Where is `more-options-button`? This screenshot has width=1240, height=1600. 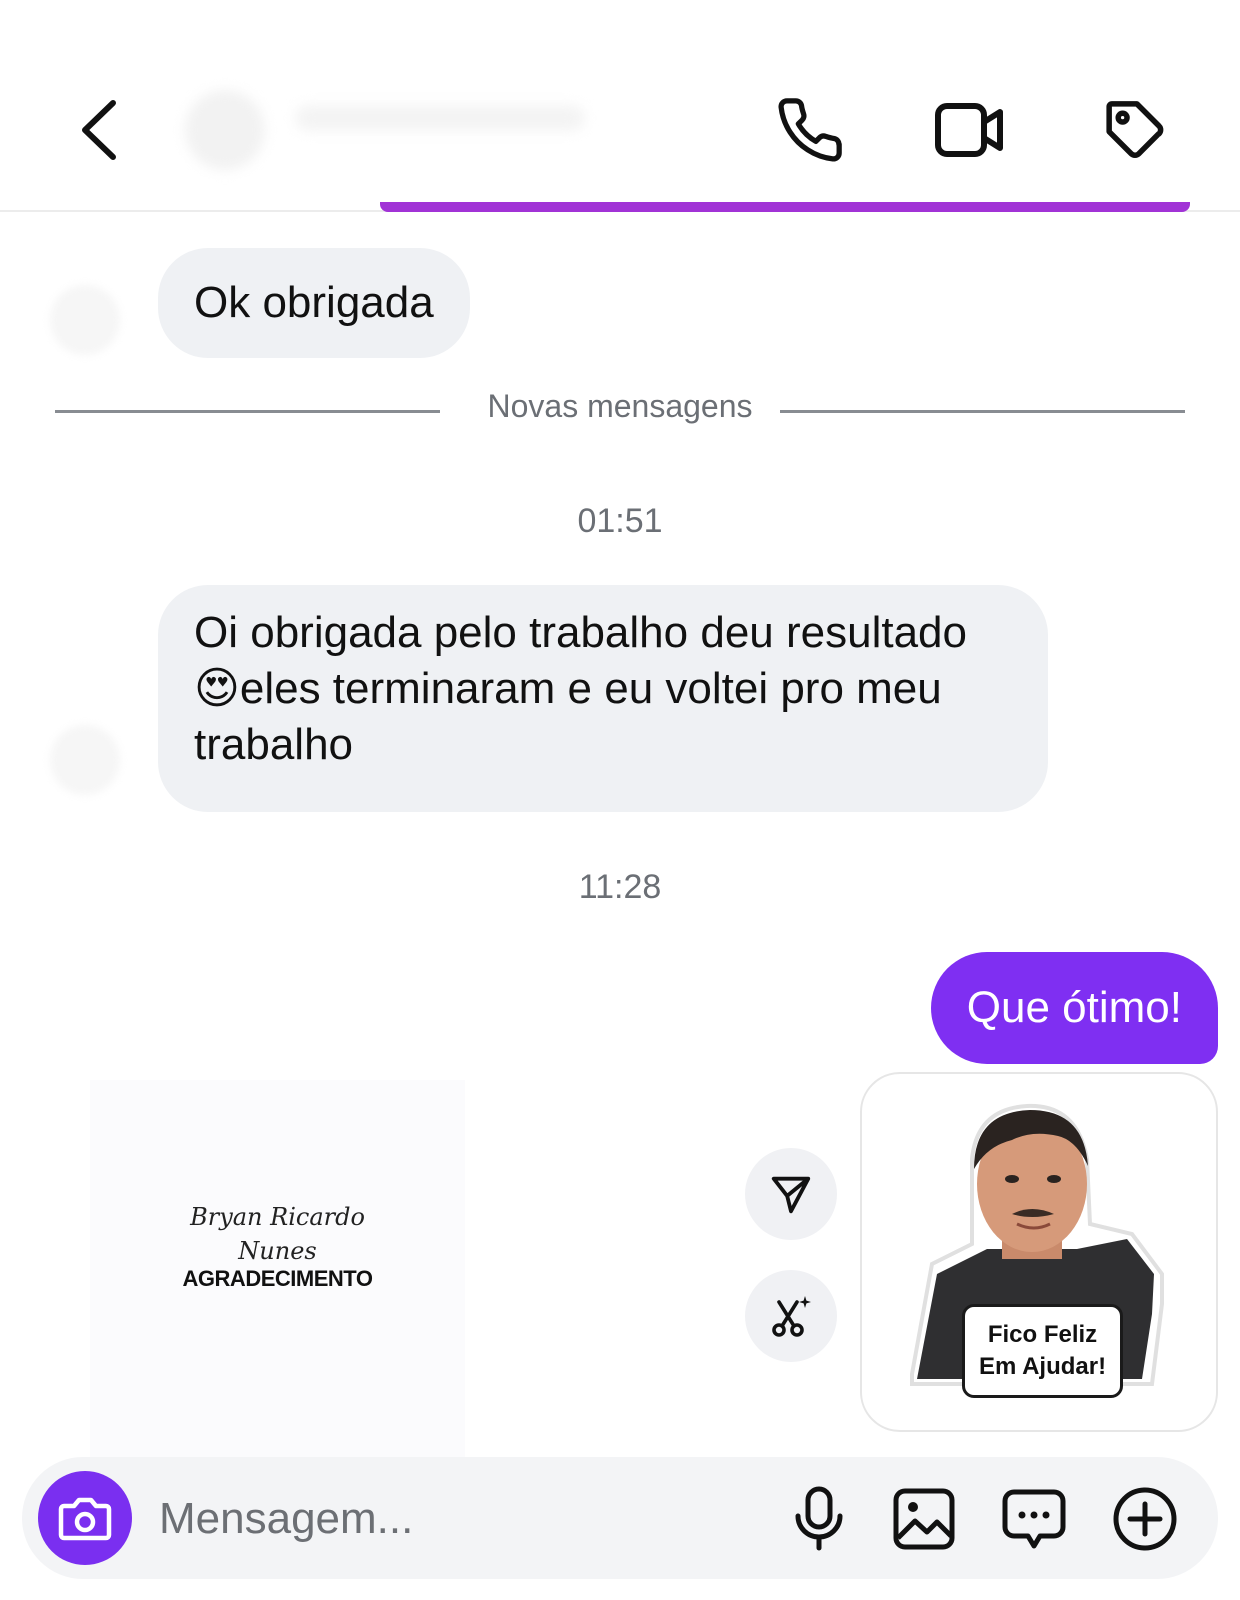
more-options-button is located at coordinates (1145, 1519).